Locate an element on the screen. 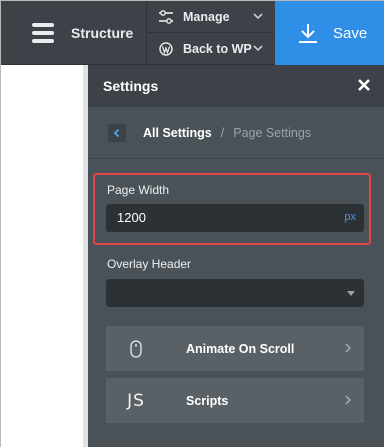 Image resolution: width=384 pixels, height=447 pixels. animate-on-scroll-row: Animate On Scroll is located at coordinates (235, 348).